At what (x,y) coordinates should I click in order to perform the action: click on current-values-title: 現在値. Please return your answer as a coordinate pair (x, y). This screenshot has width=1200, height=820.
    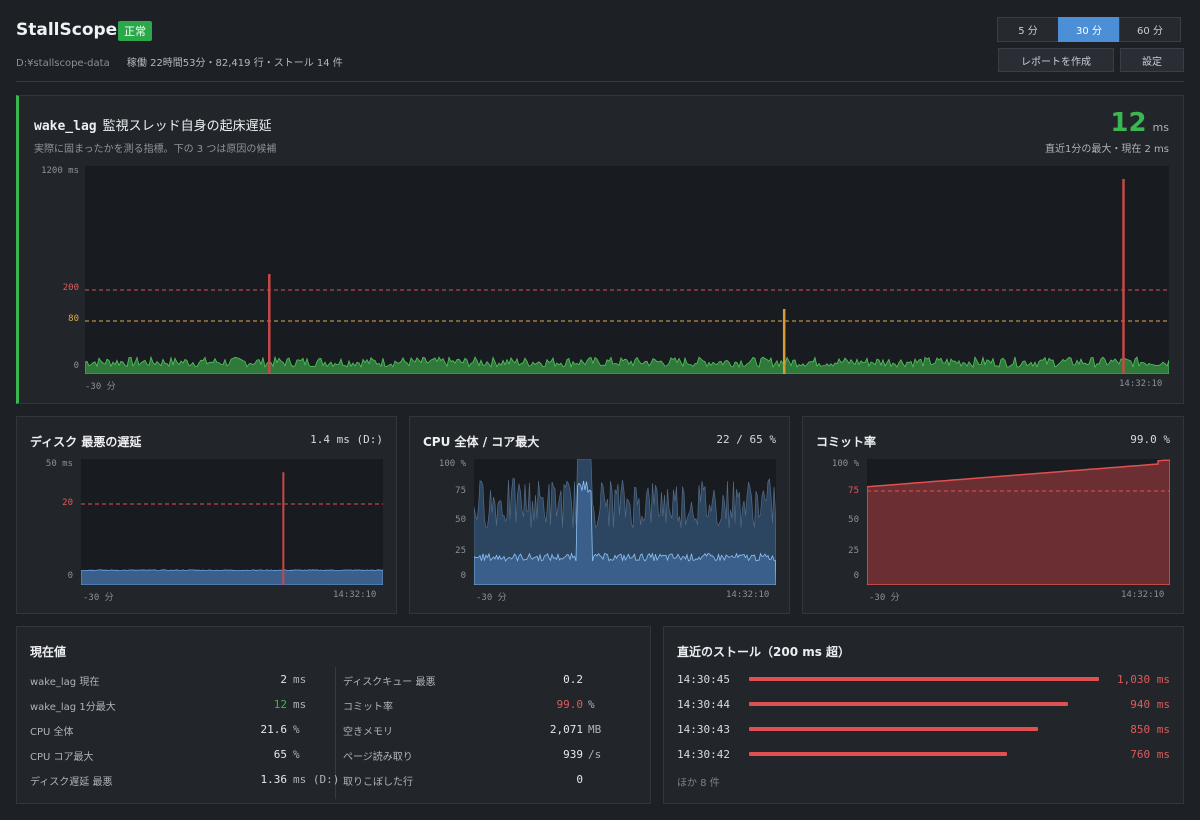
    Looking at the image, I should click on (48, 652).